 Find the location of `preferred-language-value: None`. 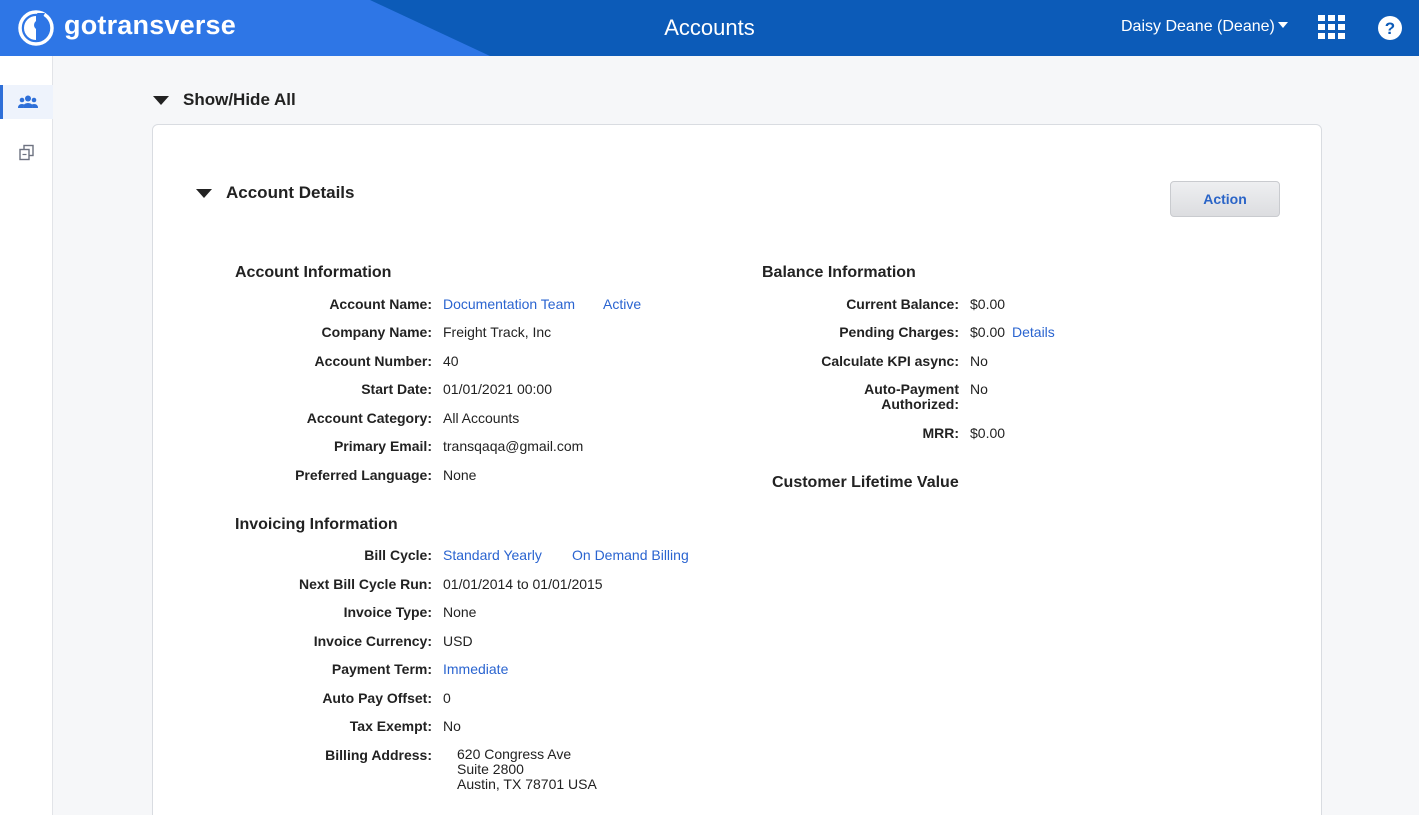

preferred-language-value: None is located at coordinates (460, 475).